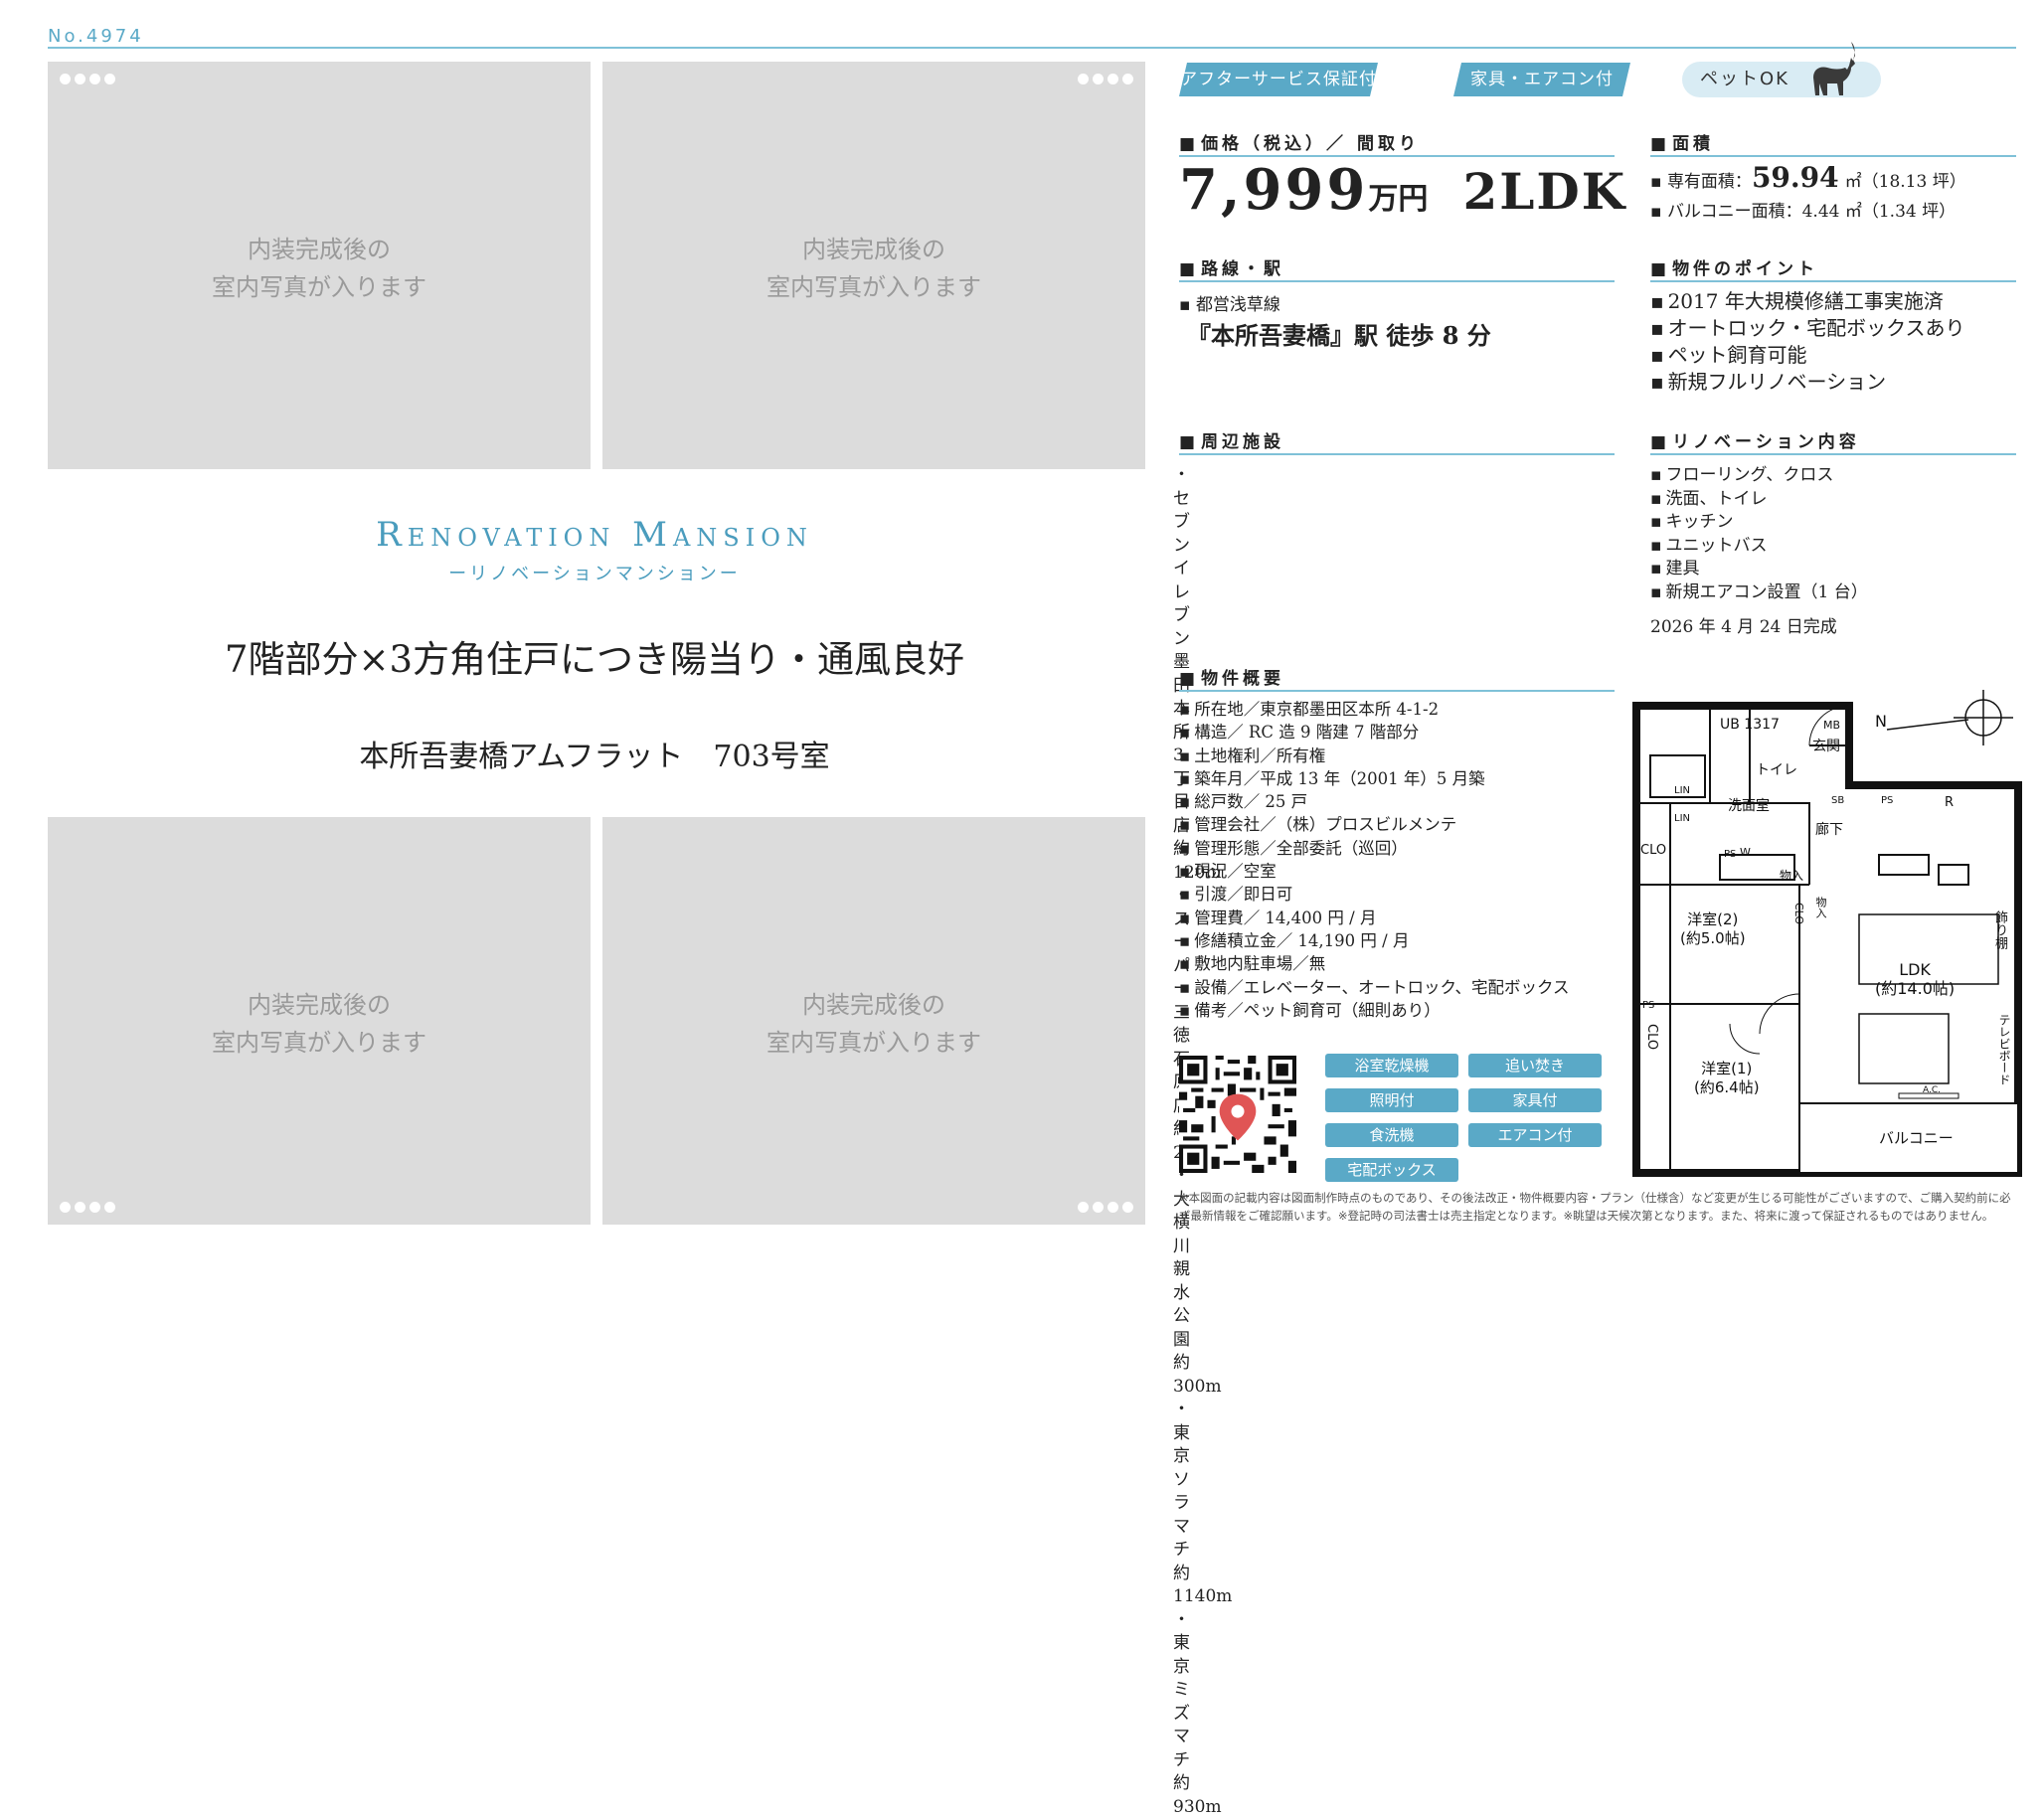 Image resolution: width=2044 pixels, height=1819 pixels. I want to click on photo-placeholder-bottom-right: 内装完成後の室内写真が入ります, so click(874, 1021).